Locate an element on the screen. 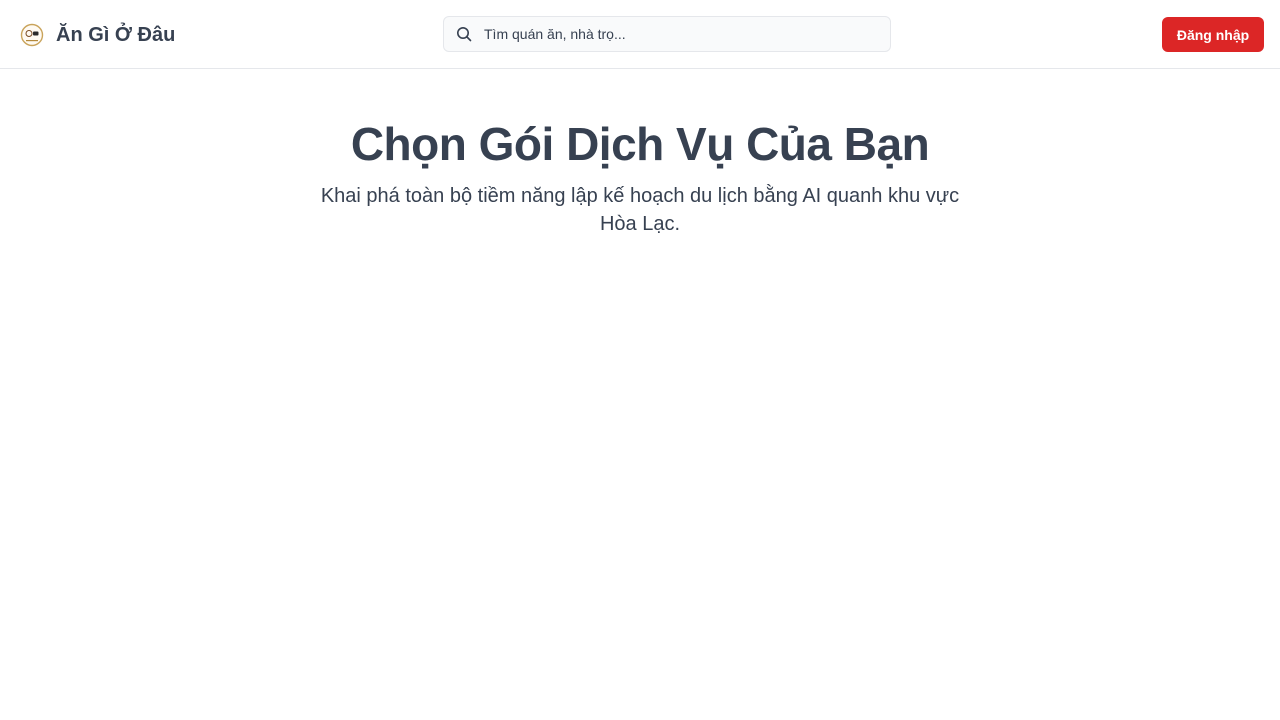  top-navigation-bar: Ăn Gì Ở Đâu Đăng nhập is located at coordinates (640, 34).